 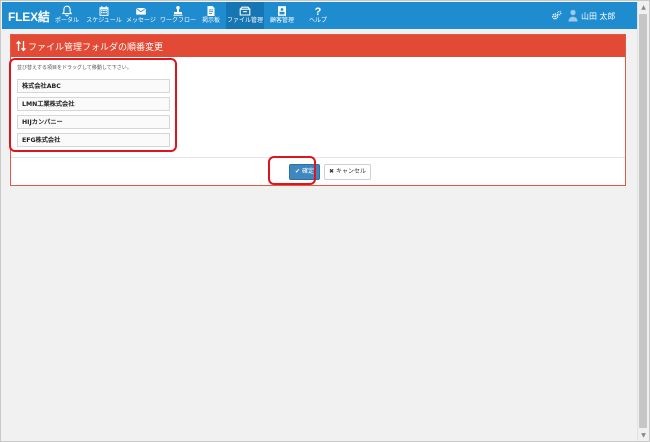 I want to click on nav-file-management: ファイル管理, so click(x=245, y=15).